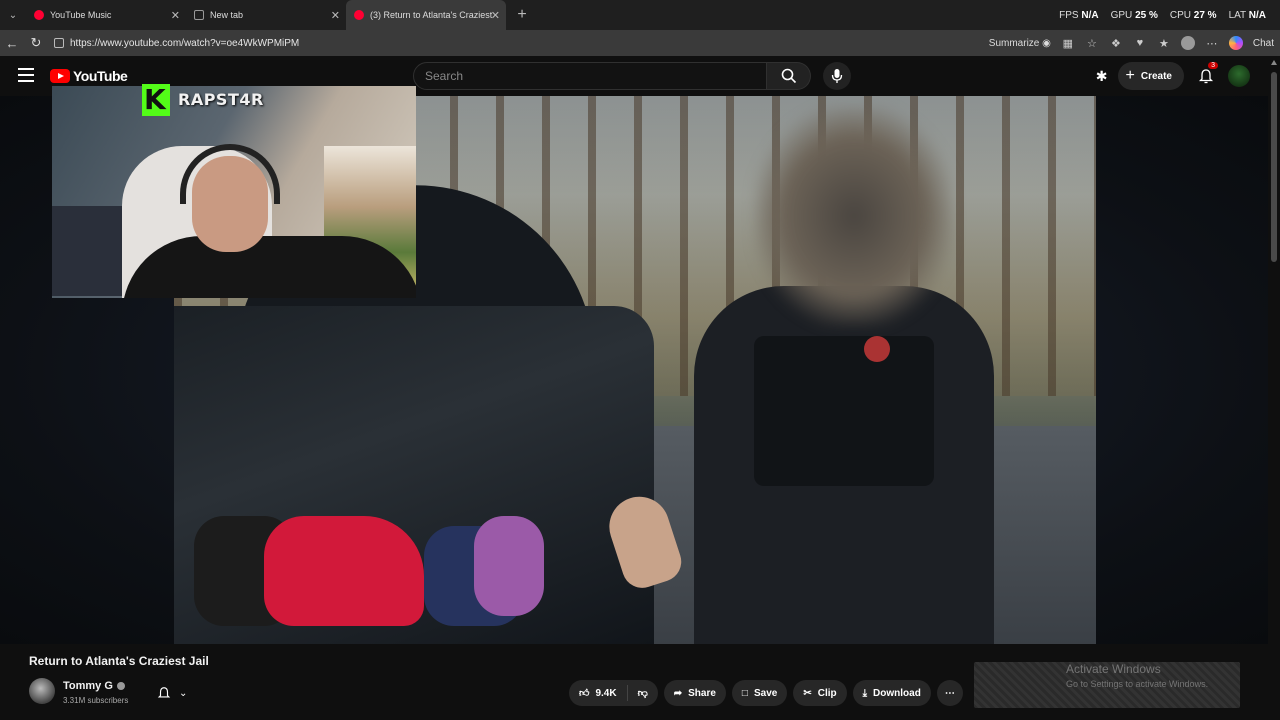  Describe the element at coordinates (1274, 167) in the screenshot. I see `scroll-thumb` at that location.